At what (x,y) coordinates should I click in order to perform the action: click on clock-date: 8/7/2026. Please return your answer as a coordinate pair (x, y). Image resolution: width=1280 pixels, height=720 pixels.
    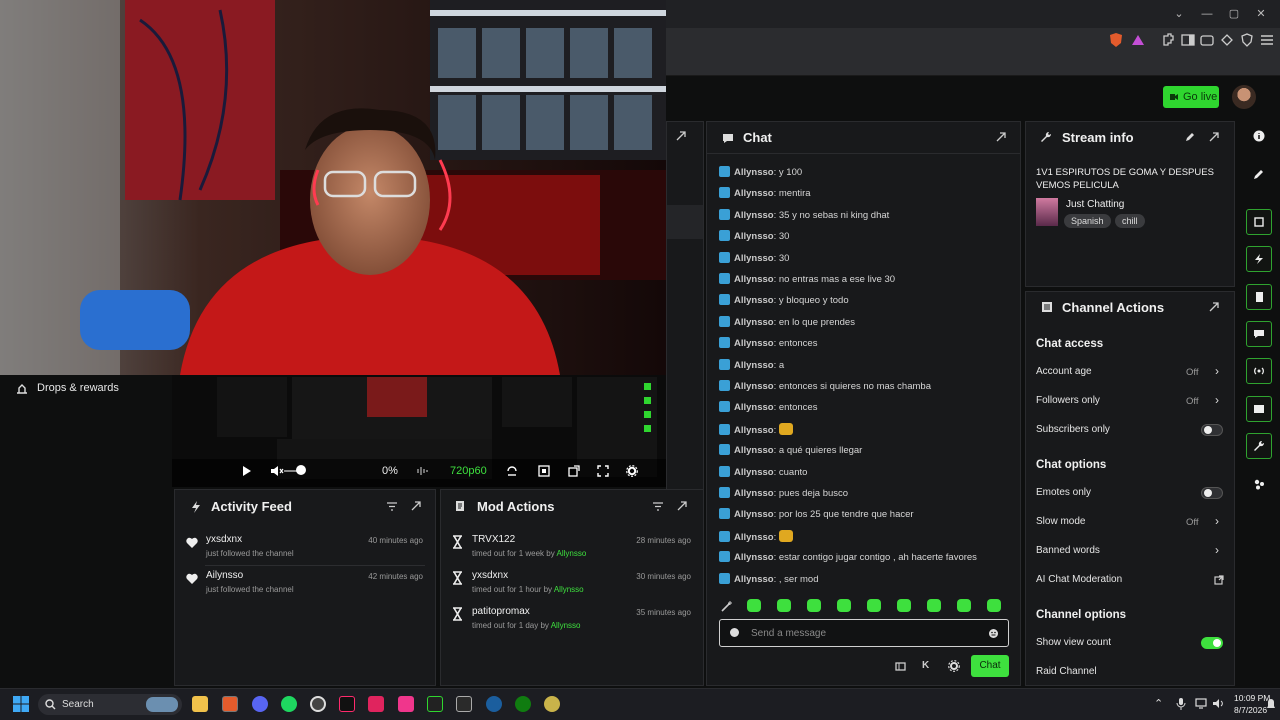
    Looking at the image, I should click on (1250, 710).